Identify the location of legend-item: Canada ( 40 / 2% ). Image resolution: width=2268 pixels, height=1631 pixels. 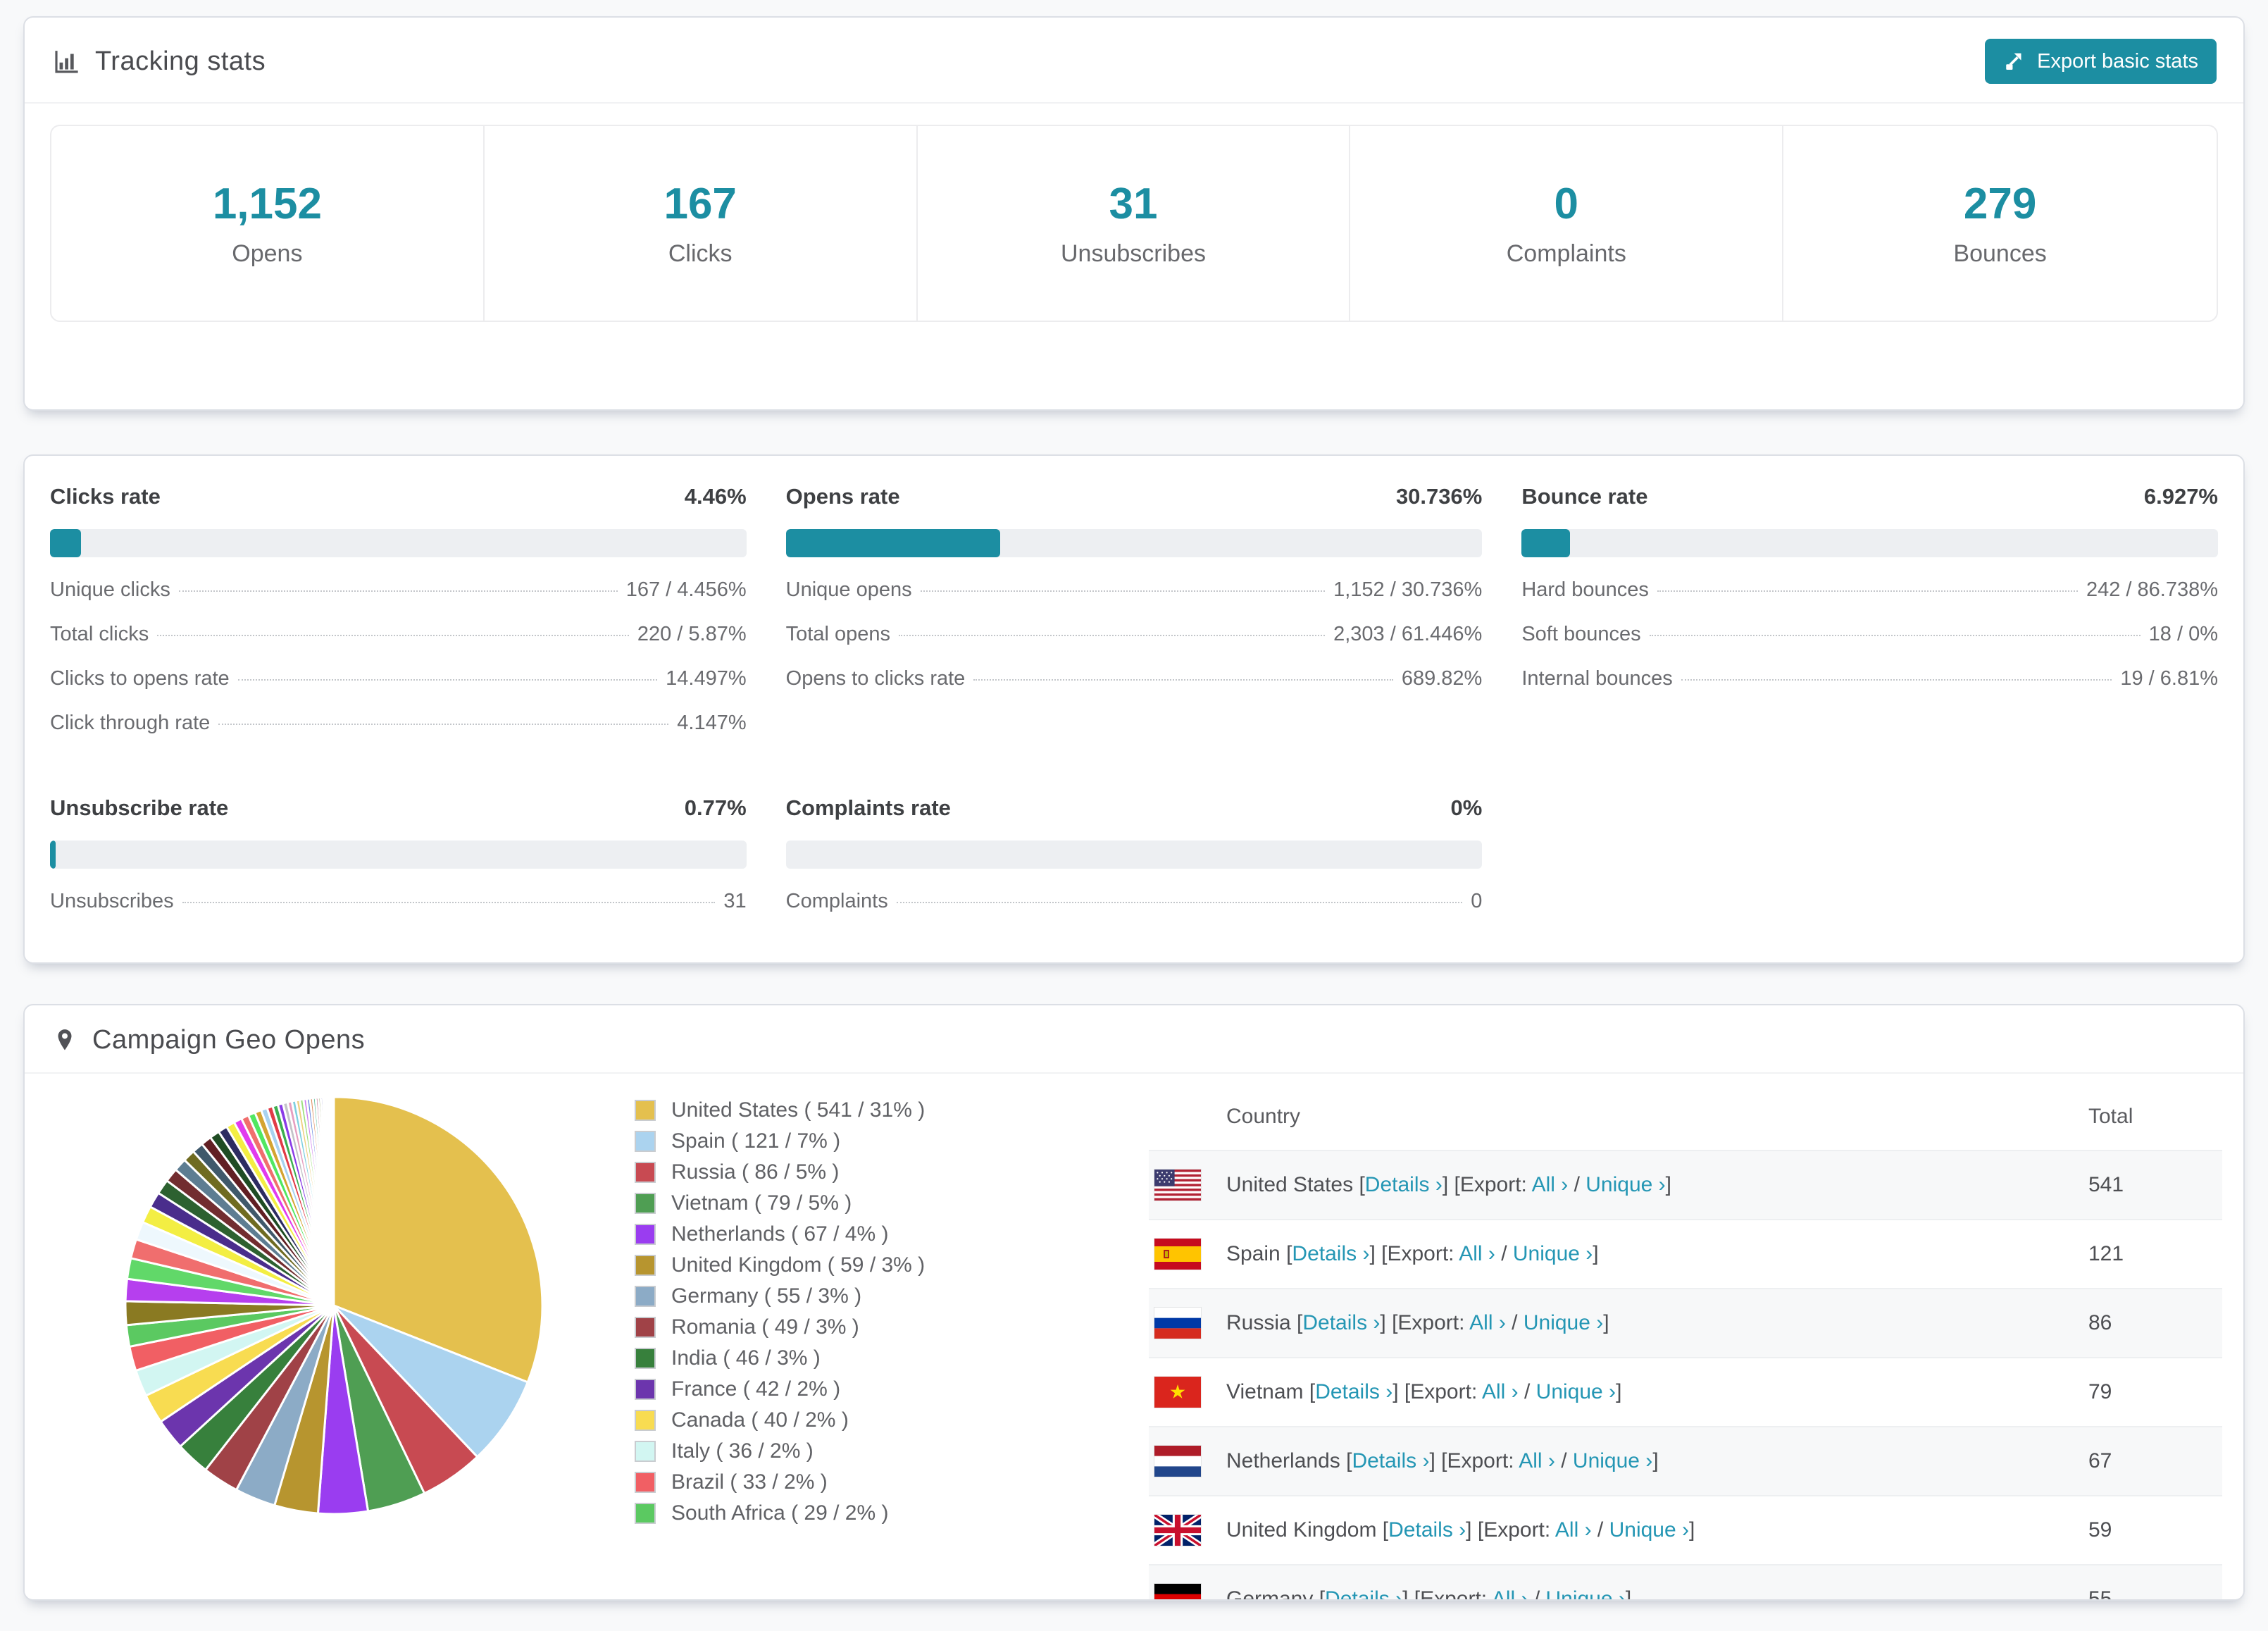
(804, 1421).